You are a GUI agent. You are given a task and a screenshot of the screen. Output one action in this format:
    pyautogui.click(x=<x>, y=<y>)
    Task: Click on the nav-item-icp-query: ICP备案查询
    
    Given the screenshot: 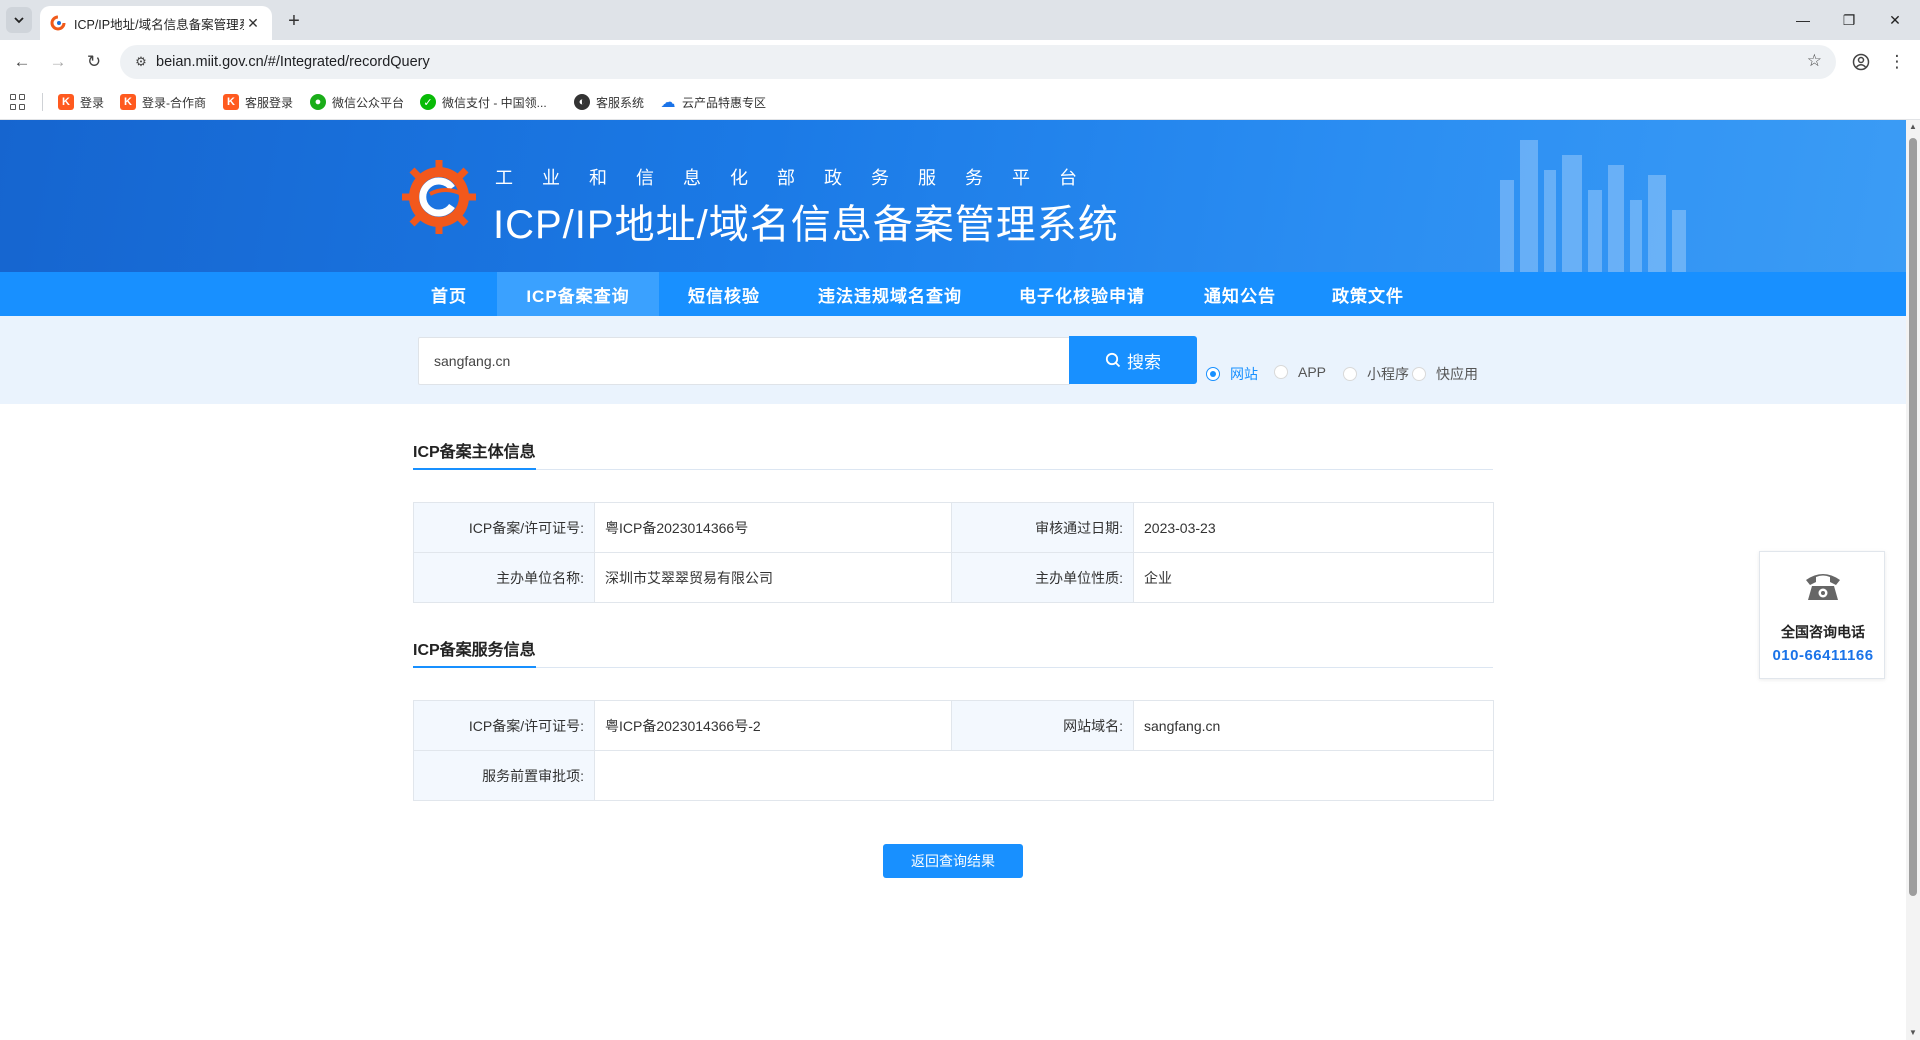 What is the action you would take?
    pyautogui.click(x=578, y=294)
    